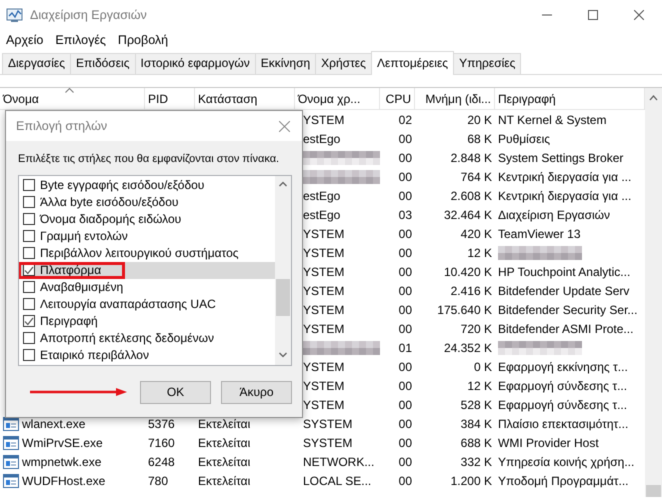  Describe the element at coordinates (468, 271) in the screenshot. I see `table-cell: 10.420 K` at that location.